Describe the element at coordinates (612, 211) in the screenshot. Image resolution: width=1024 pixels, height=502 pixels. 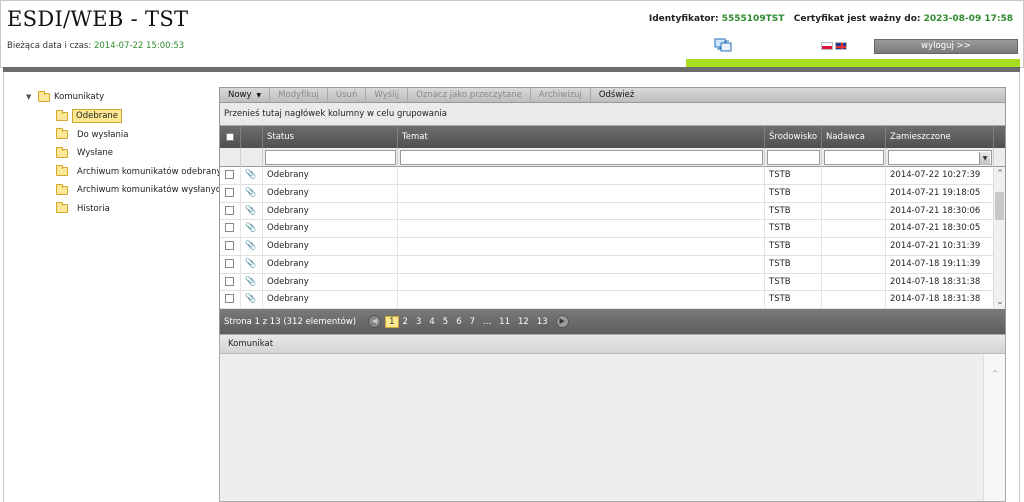
I see `table-row: 📎 Odebrany TSTB 2014-07-21 18:30:06` at that location.